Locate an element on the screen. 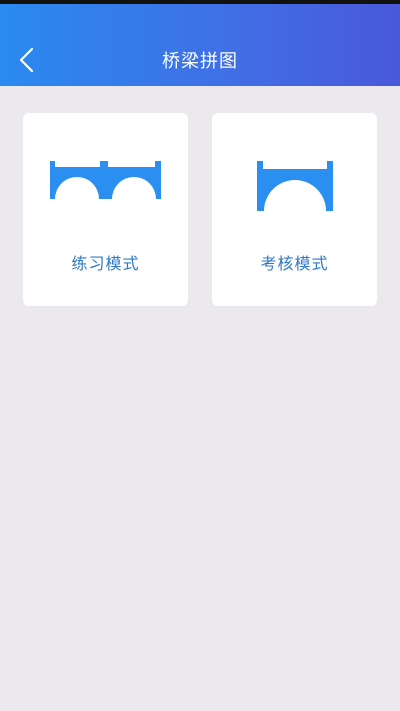  practice-mode-card: 练习模式 is located at coordinates (105, 209).